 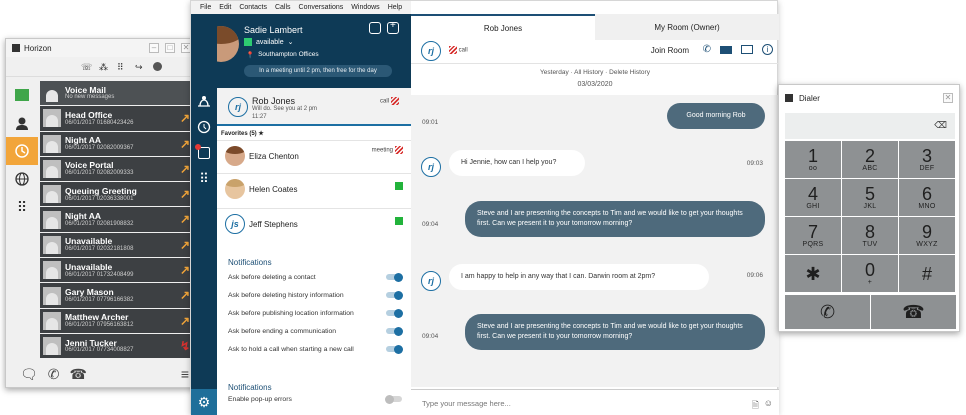 I want to click on rail-voicemail, so click(x=204, y=153).